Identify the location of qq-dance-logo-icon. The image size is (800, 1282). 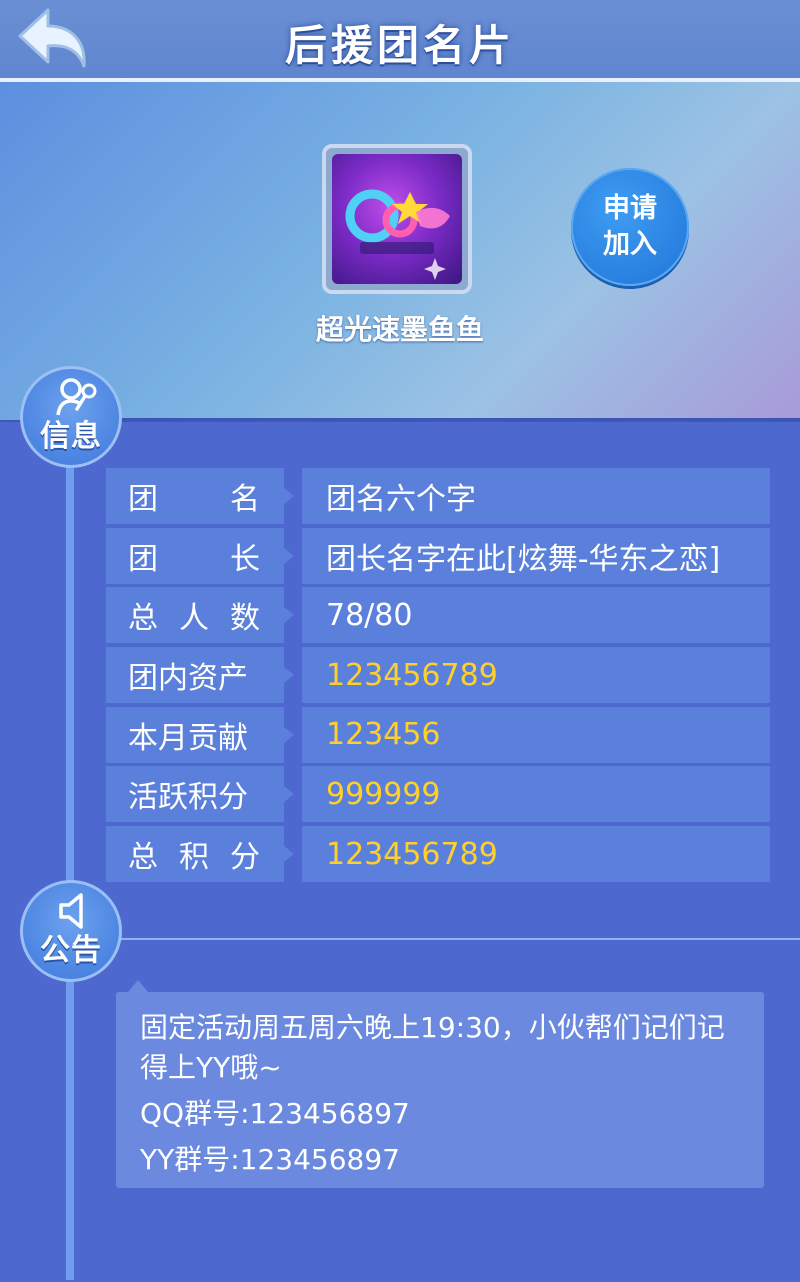
(397, 219).